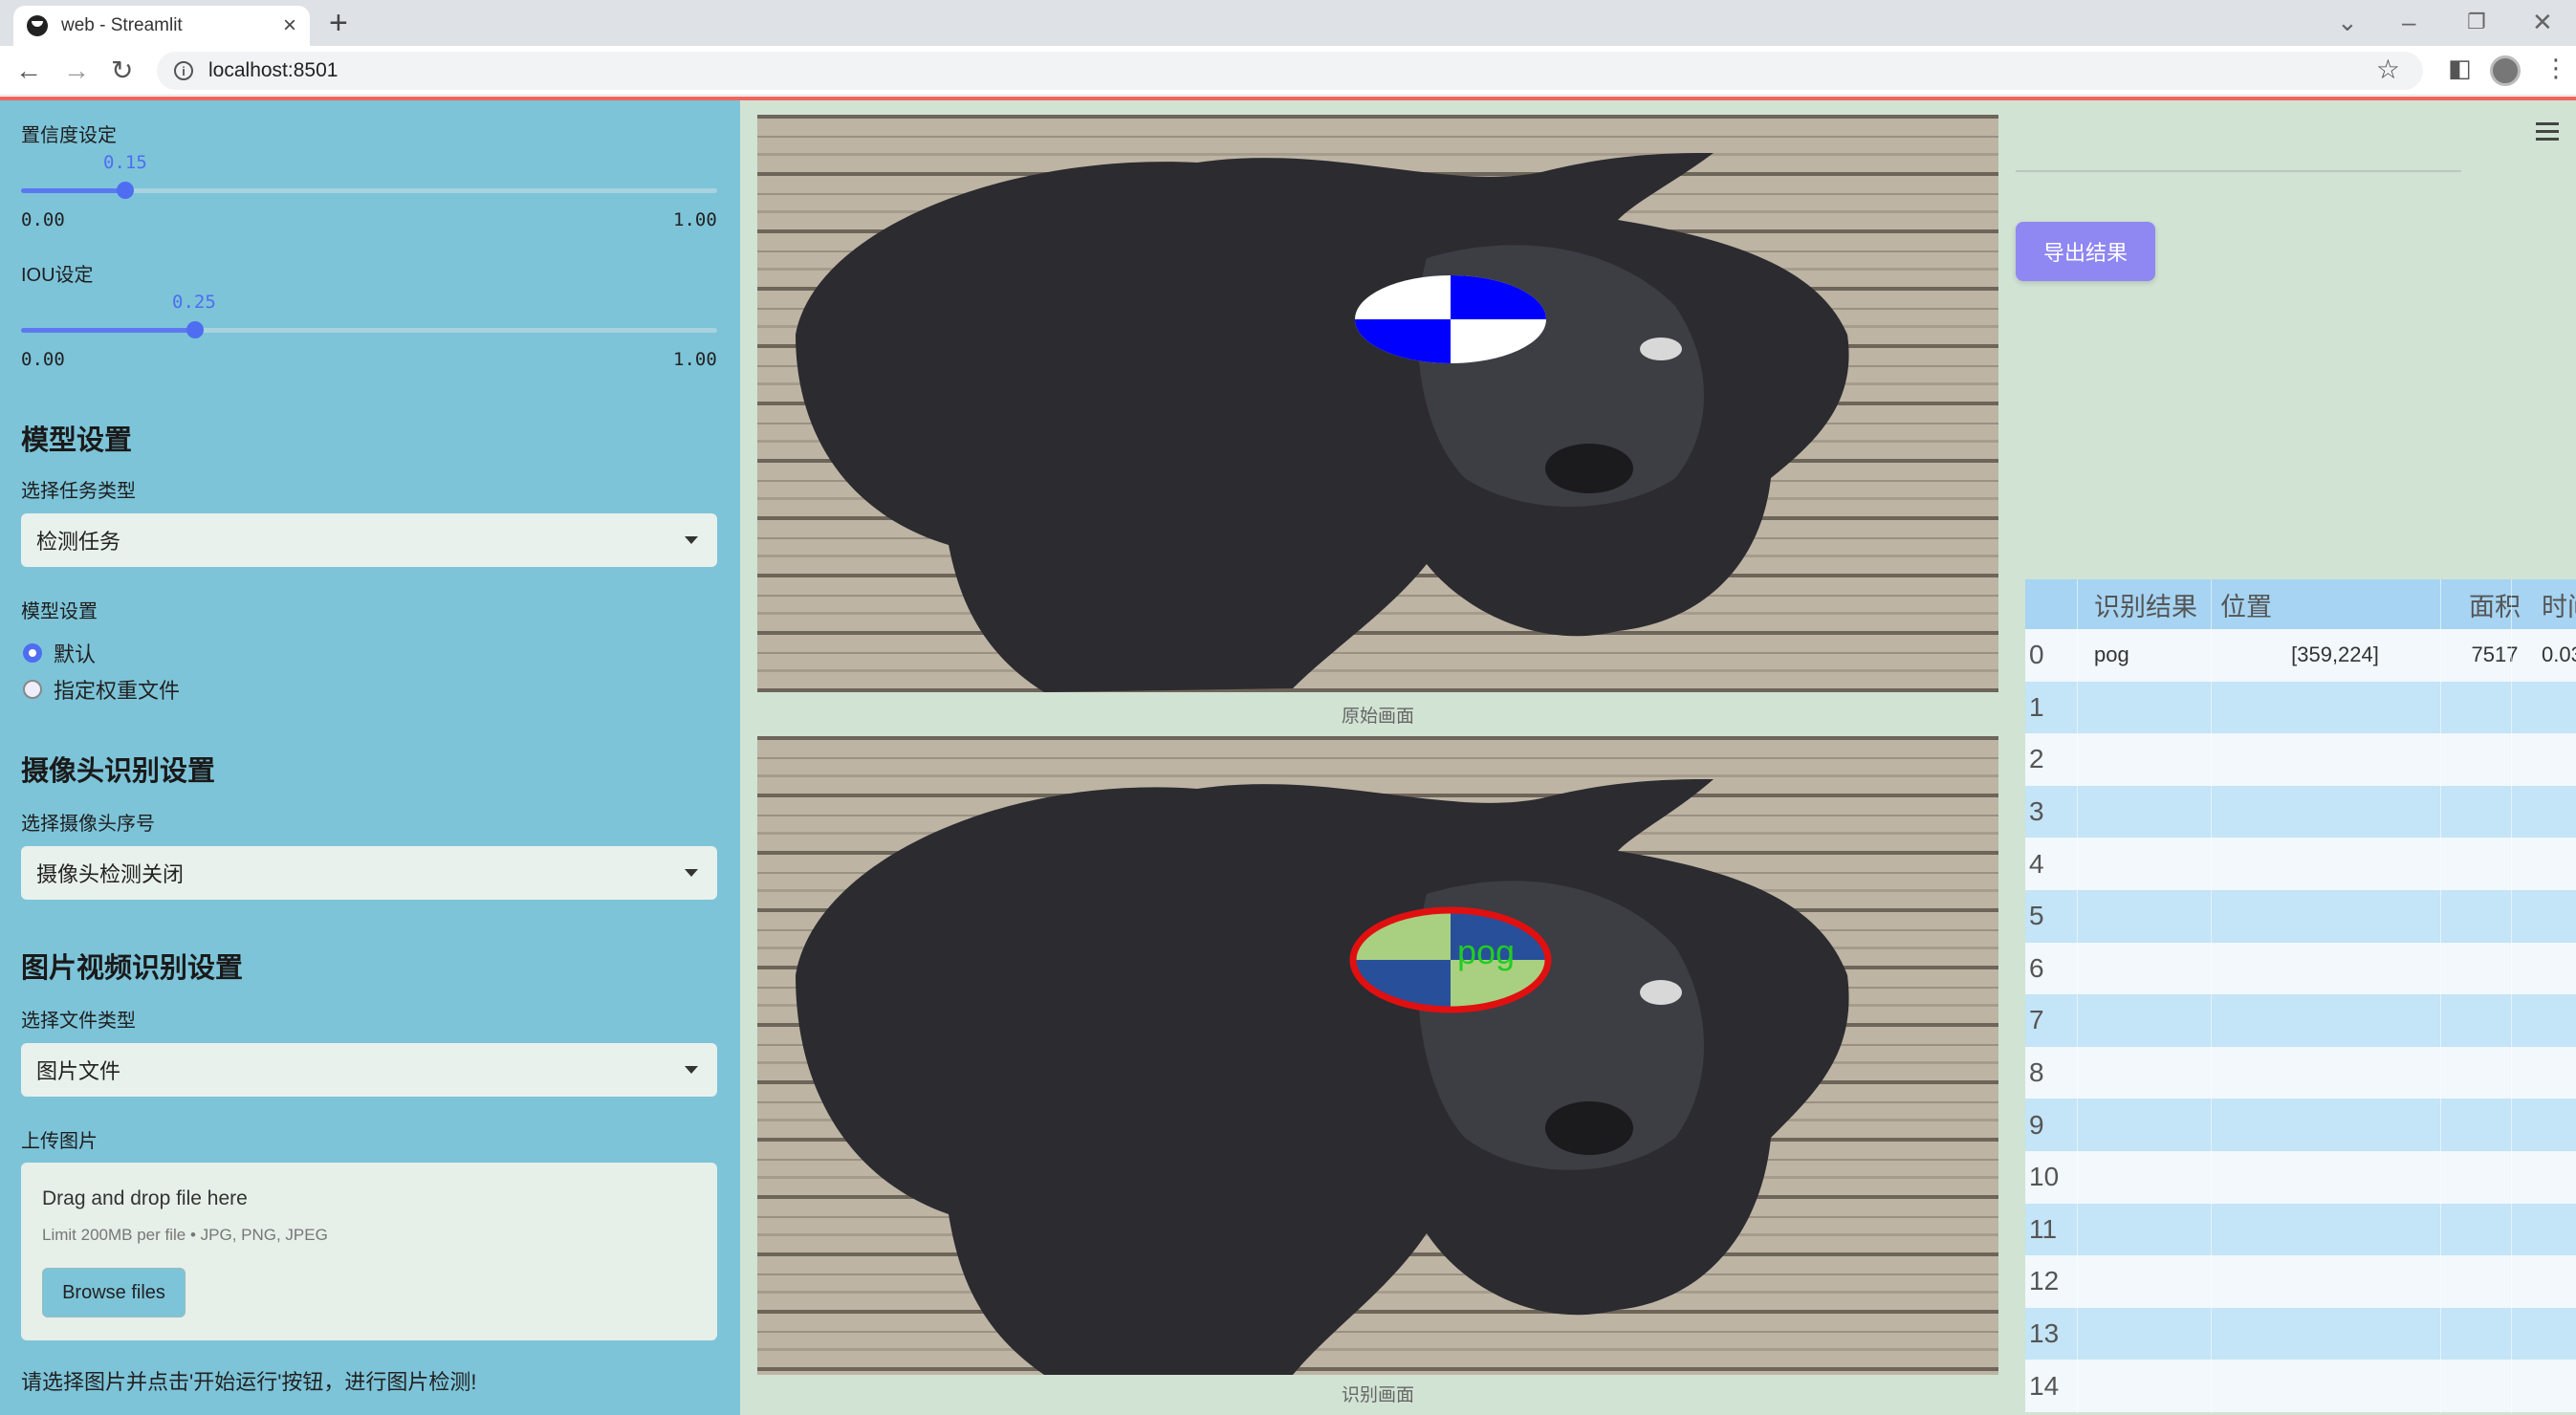 This screenshot has width=2576, height=1415. I want to click on address-bar: ← → ↻ i localhost:8501 ☆ ◧ ⋮, so click(1288, 71).